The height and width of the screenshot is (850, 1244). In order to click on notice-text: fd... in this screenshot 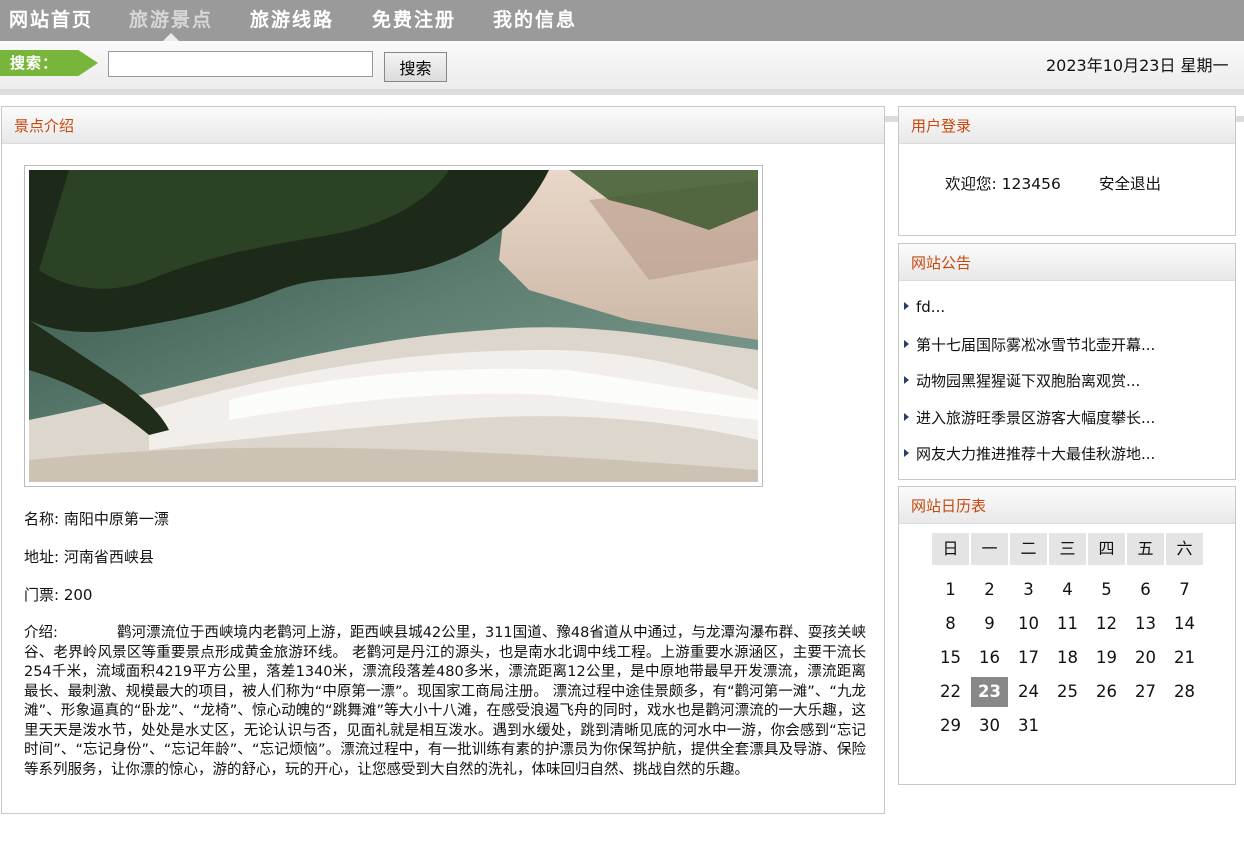, I will do `click(931, 307)`.